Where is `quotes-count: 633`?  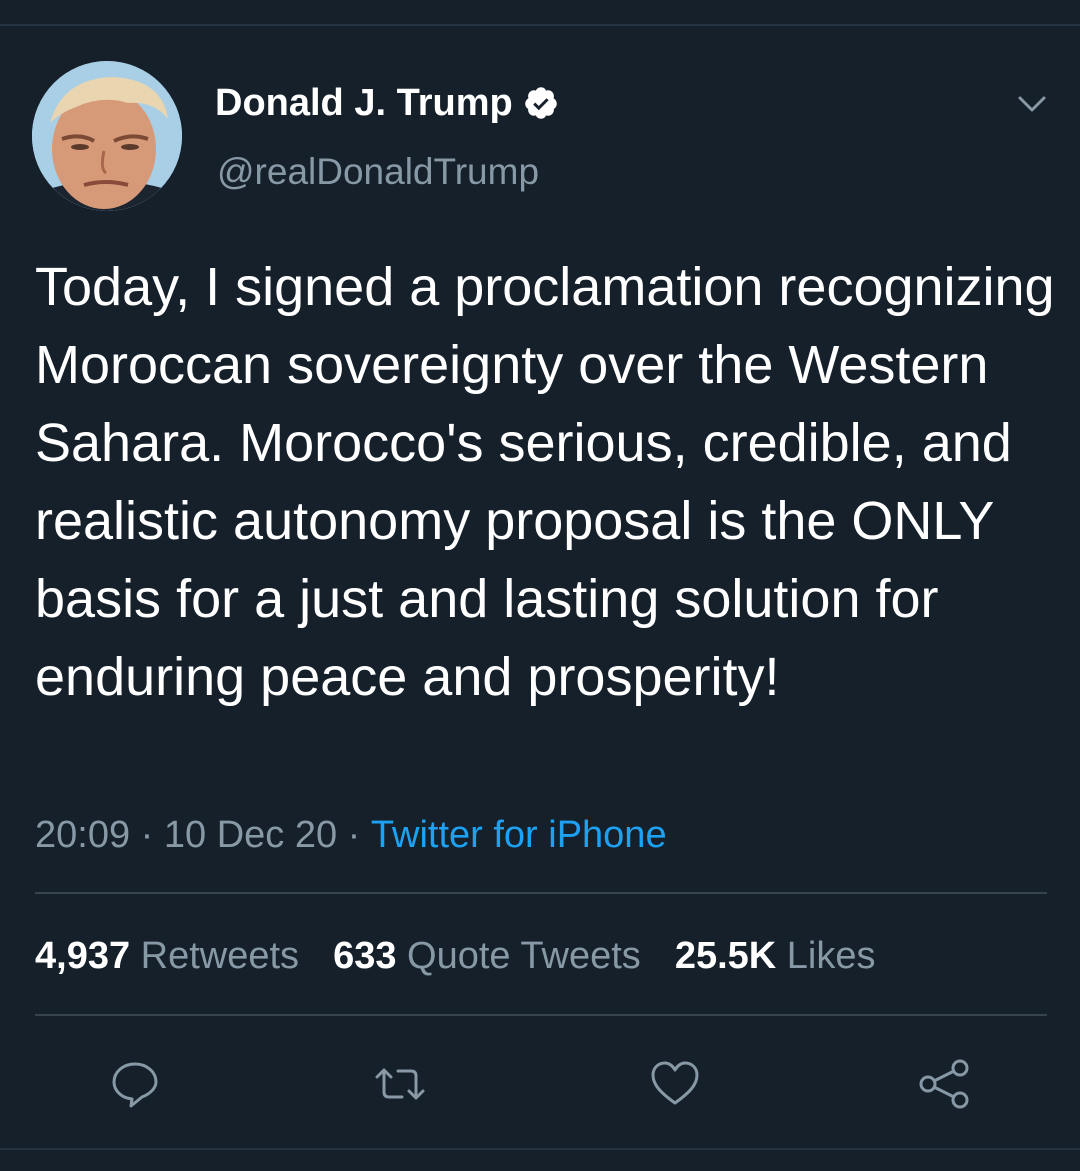
quotes-count: 633 is located at coordinates (365, 956).